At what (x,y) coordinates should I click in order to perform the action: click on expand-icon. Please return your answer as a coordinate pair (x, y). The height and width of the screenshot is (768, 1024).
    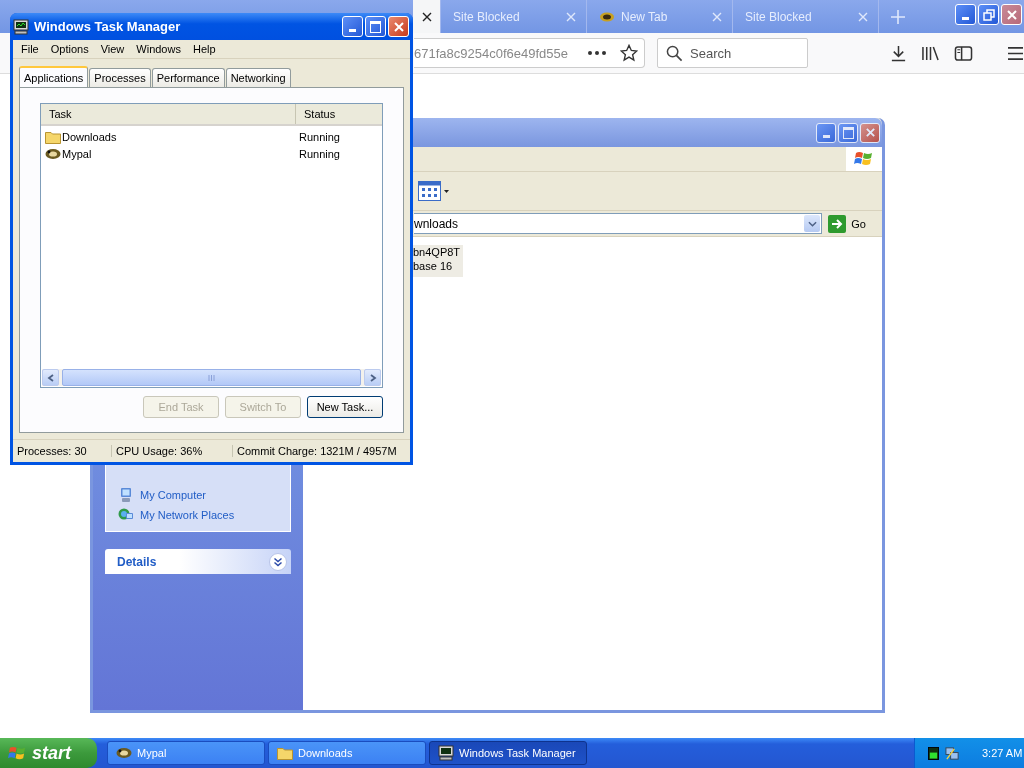
    Looking at the image, I should click on (278, 561).